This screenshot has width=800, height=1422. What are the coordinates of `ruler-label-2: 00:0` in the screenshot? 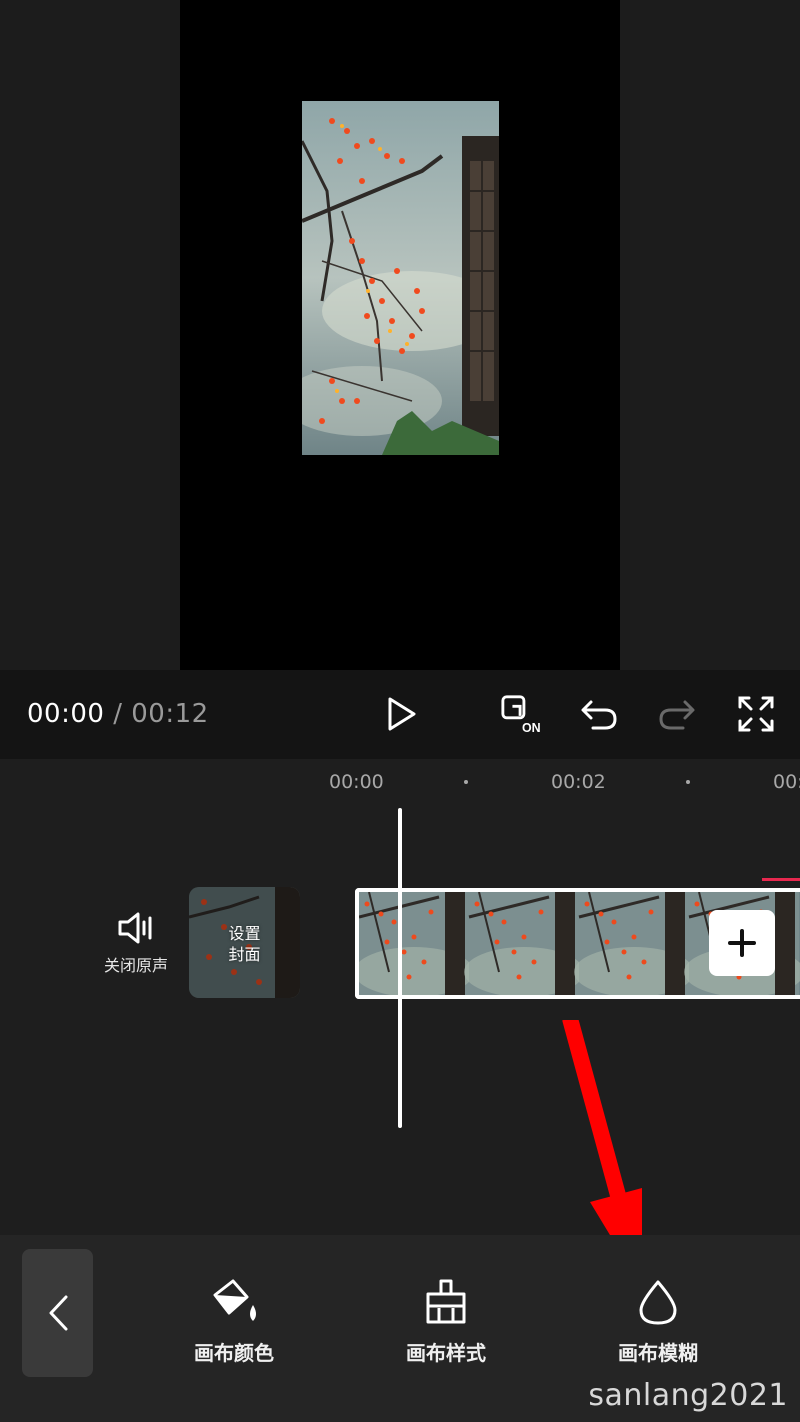 It's located at (786, 782).